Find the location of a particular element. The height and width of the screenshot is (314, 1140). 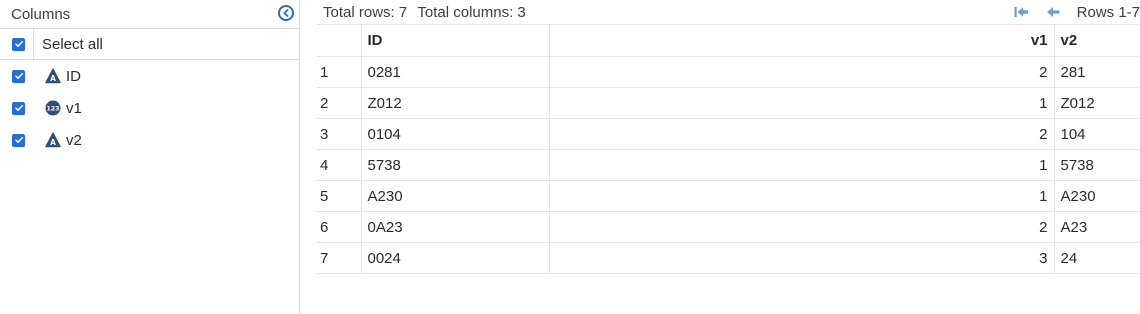

table-row: 5 A230 1 A230 is located at coordinates (728, 196).